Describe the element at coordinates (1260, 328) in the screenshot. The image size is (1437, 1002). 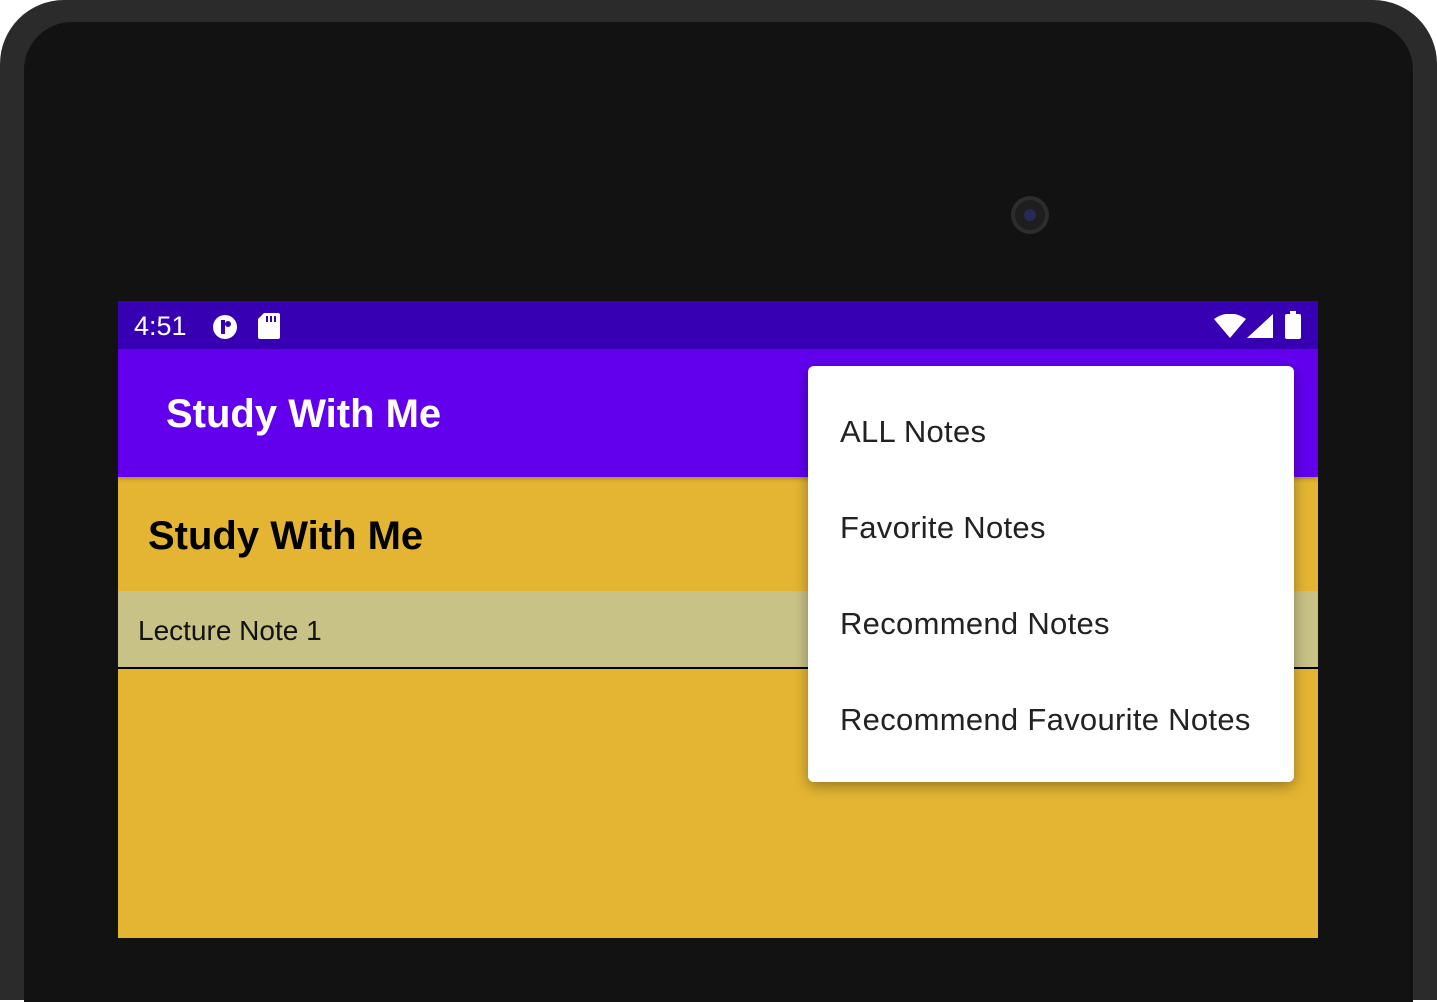
I see `cell-signal-icon` at that location.